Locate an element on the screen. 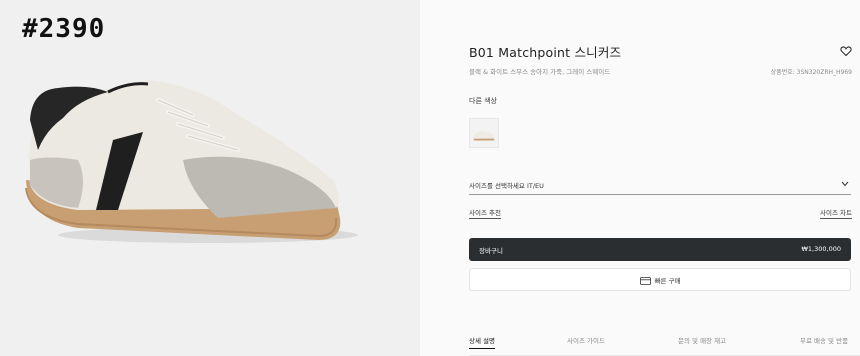  tab-shipping-returns: 무료 배송 및 반품 is located at coordinates (824, 340).